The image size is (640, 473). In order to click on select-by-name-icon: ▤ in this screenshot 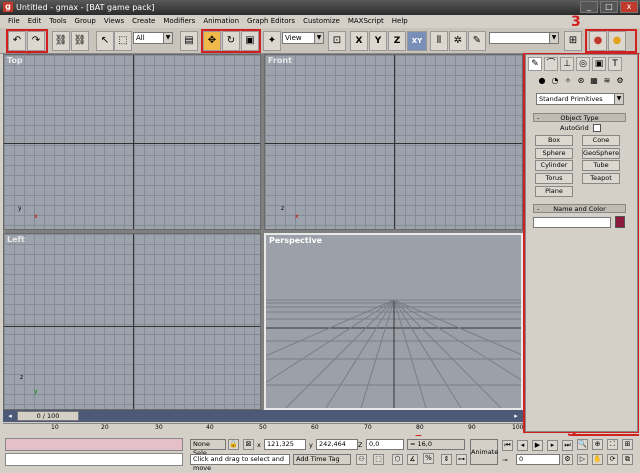, I will do `click(189, 41)`.